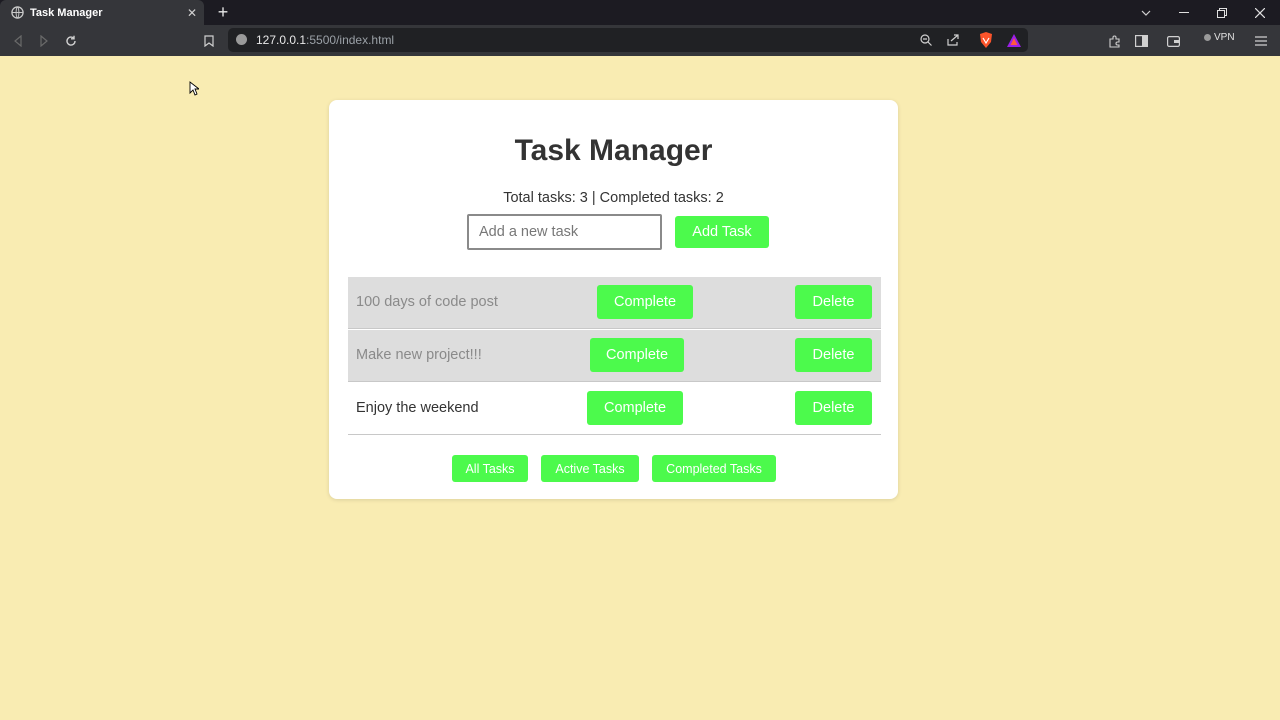  Describe the element at coordinates (628, 40) in the screenshot. I see `address-bar: 127.0.0.1:5500/index.html` at that location.